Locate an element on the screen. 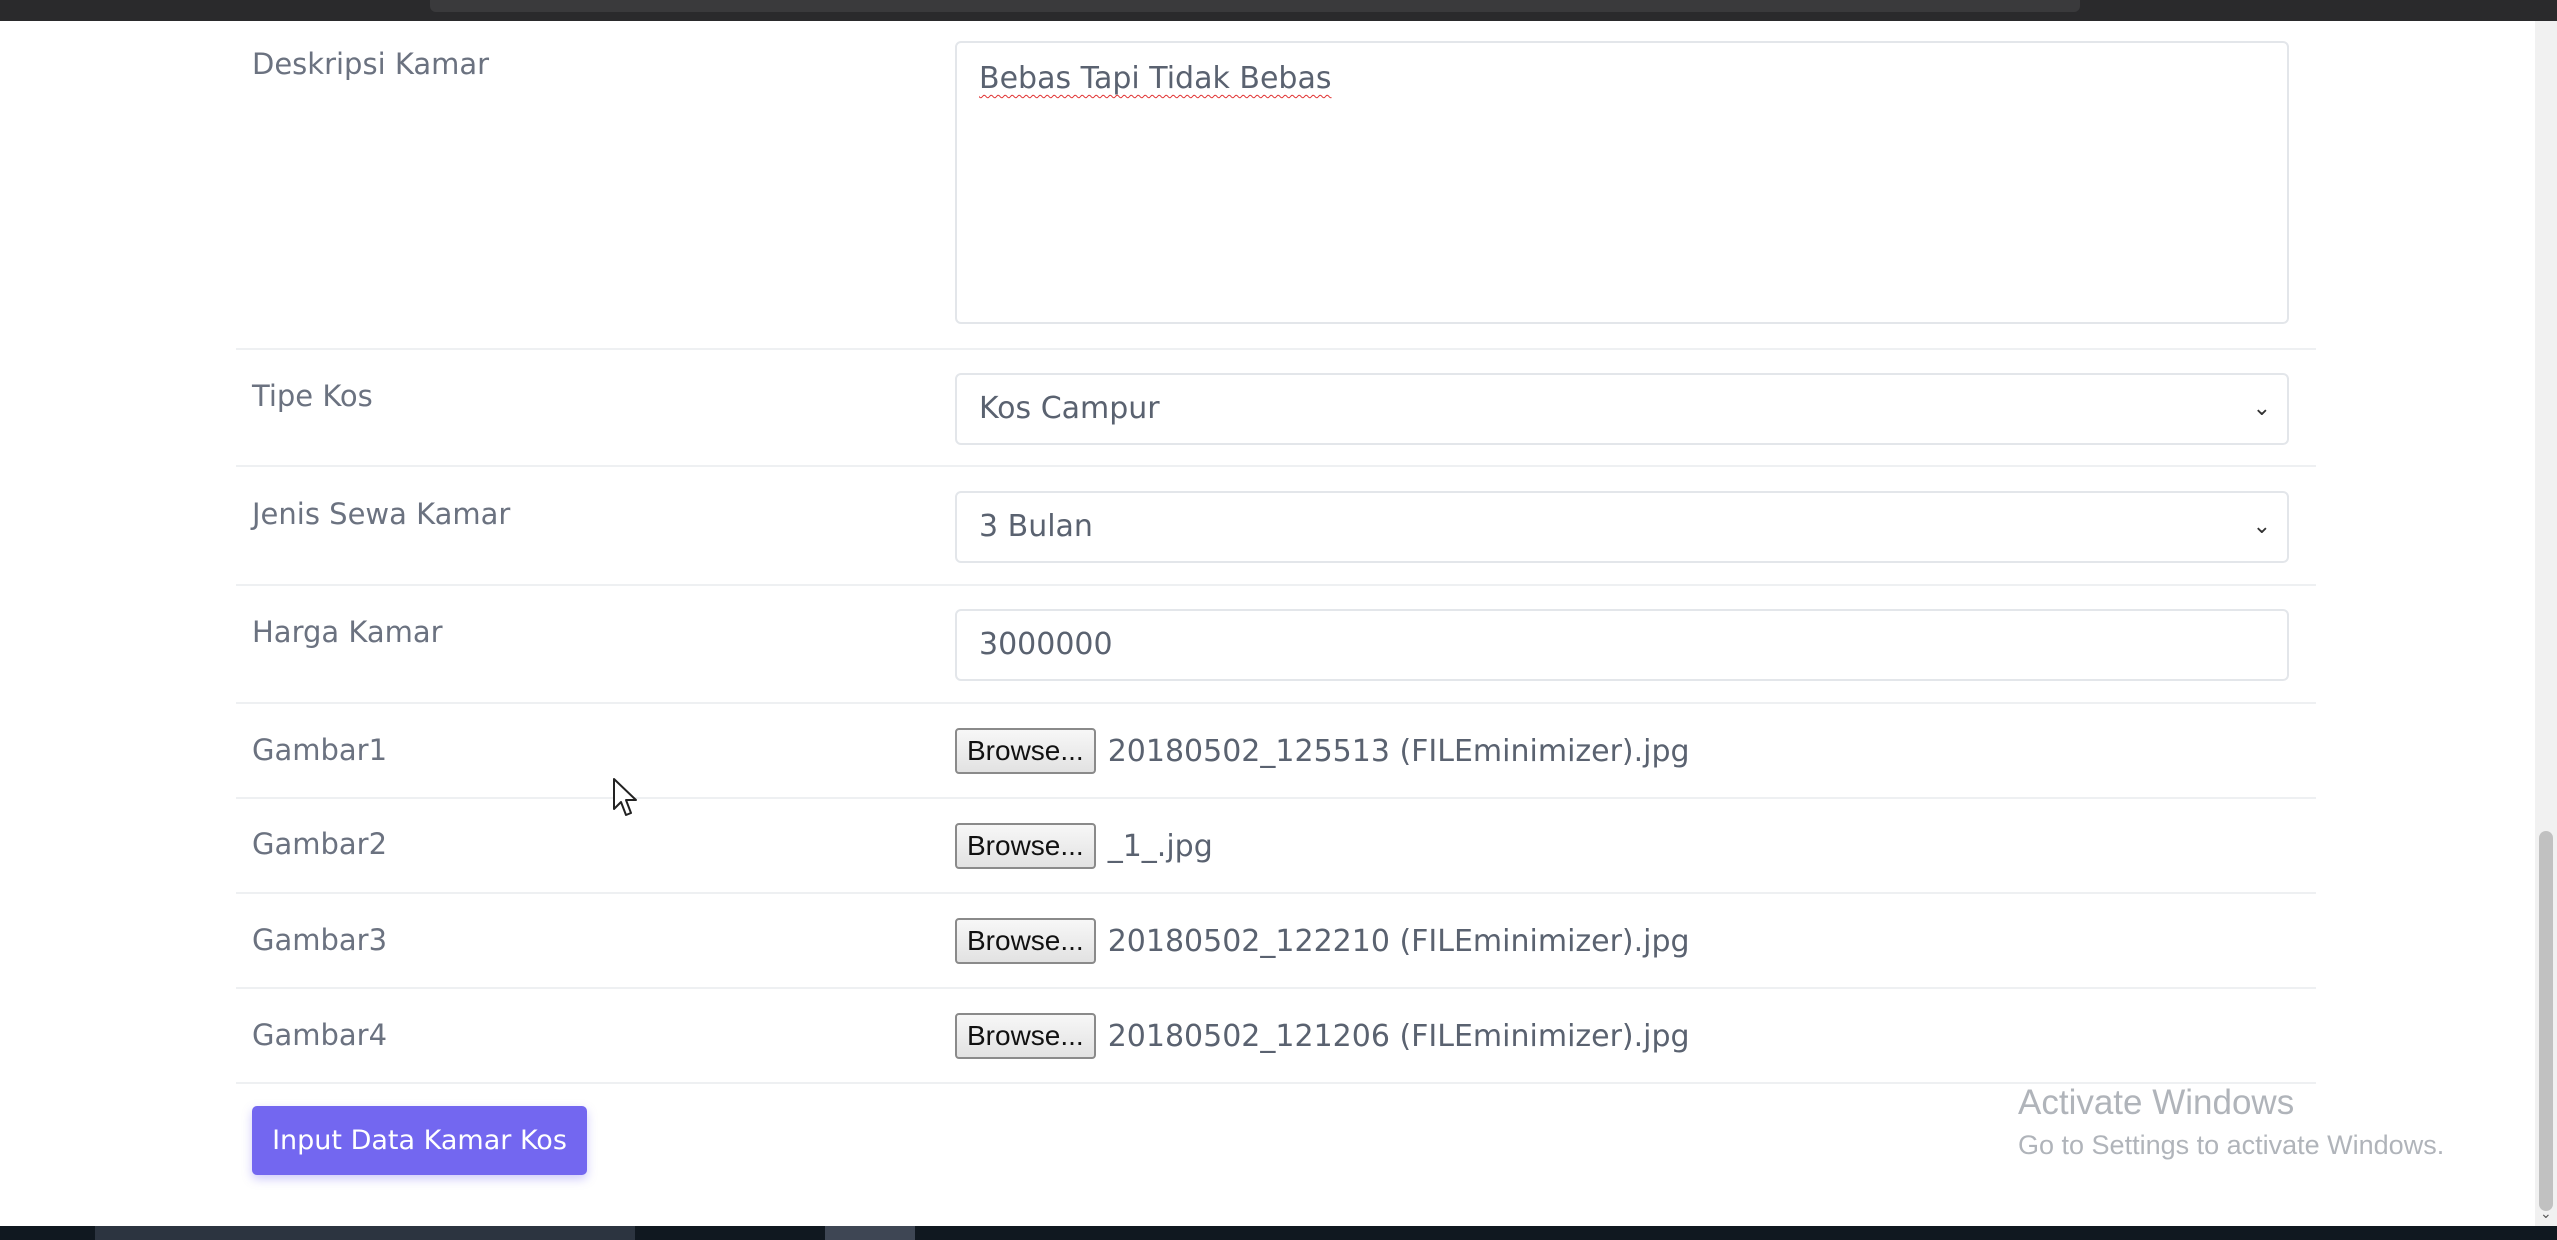 The height and width of the screenshot is (1240, 2557). gambar3-filename: 20180502_122210 (FILEminimizer).jpg is located at coordinates (1398, 941).